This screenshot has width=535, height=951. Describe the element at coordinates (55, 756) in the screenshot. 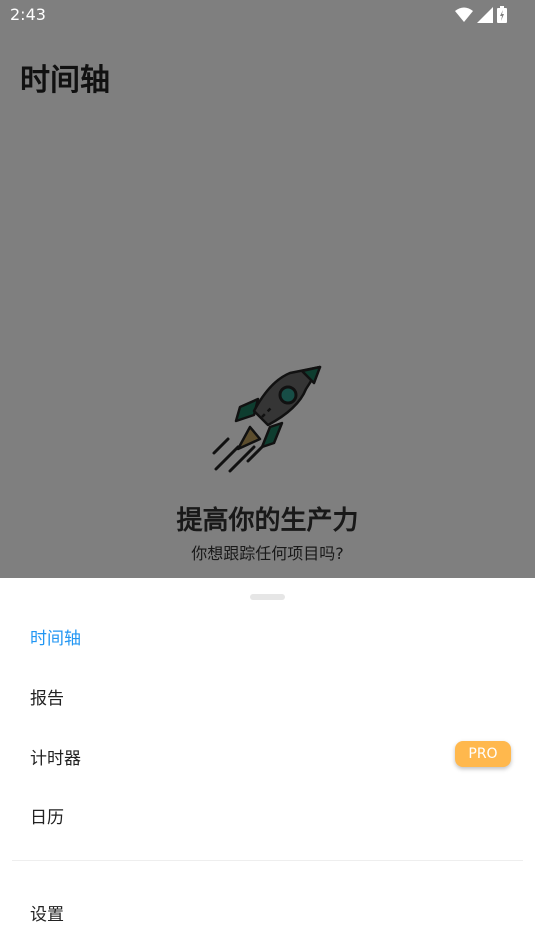

I see `menu-item-timer: 计时器` at that location.